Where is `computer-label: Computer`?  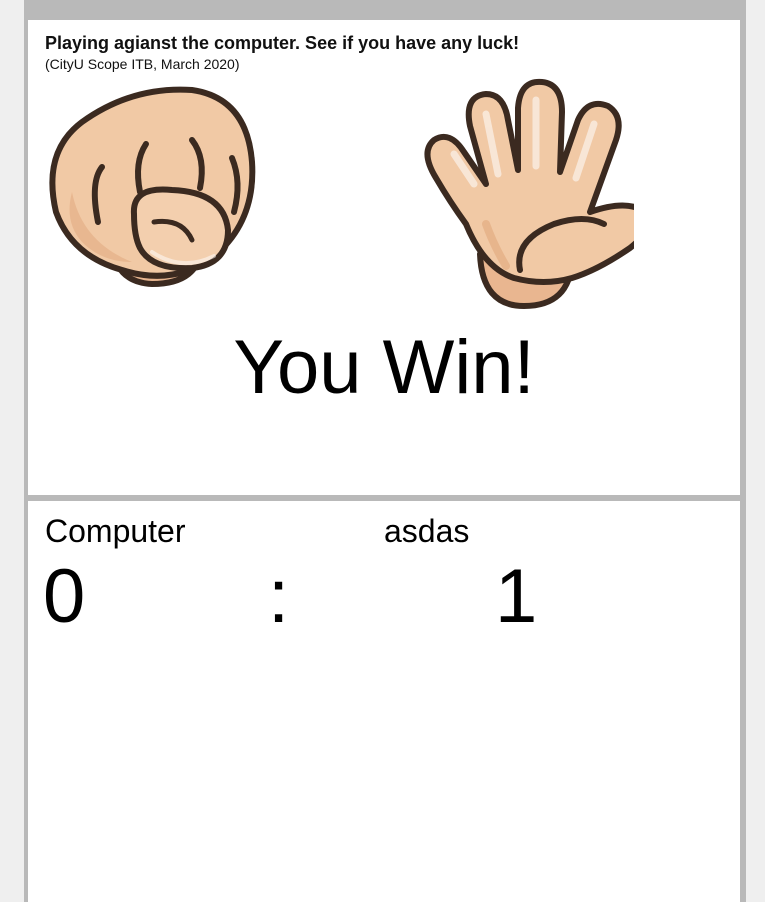
computer-label: Computer is located at coordinates (115, 531).